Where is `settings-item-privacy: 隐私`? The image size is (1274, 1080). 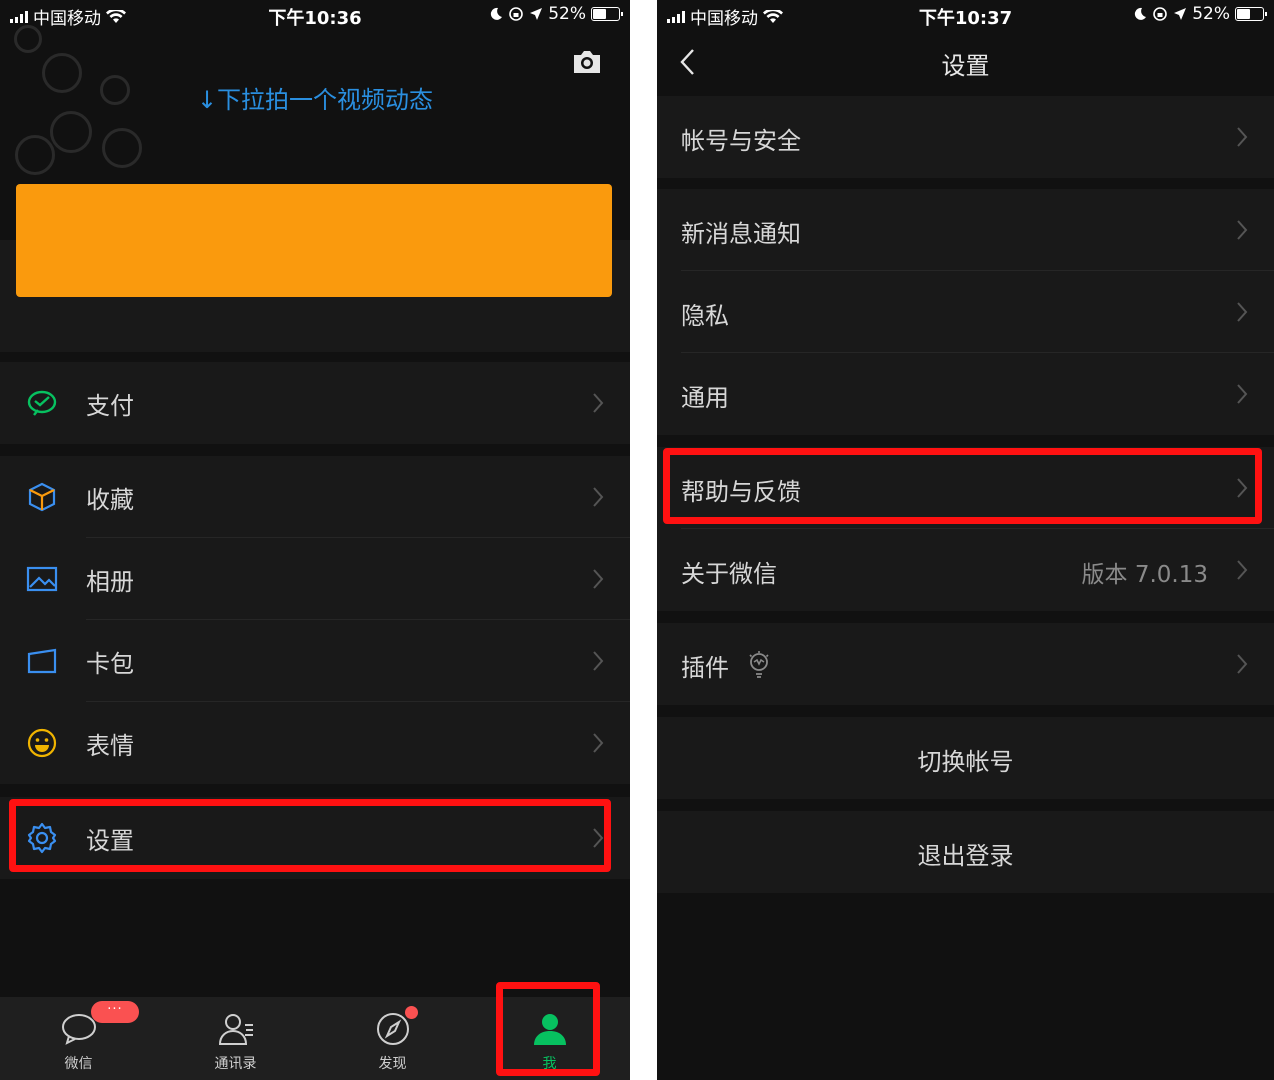
settings-item-privacy: 隐私 is located at coordinates (965, 312).